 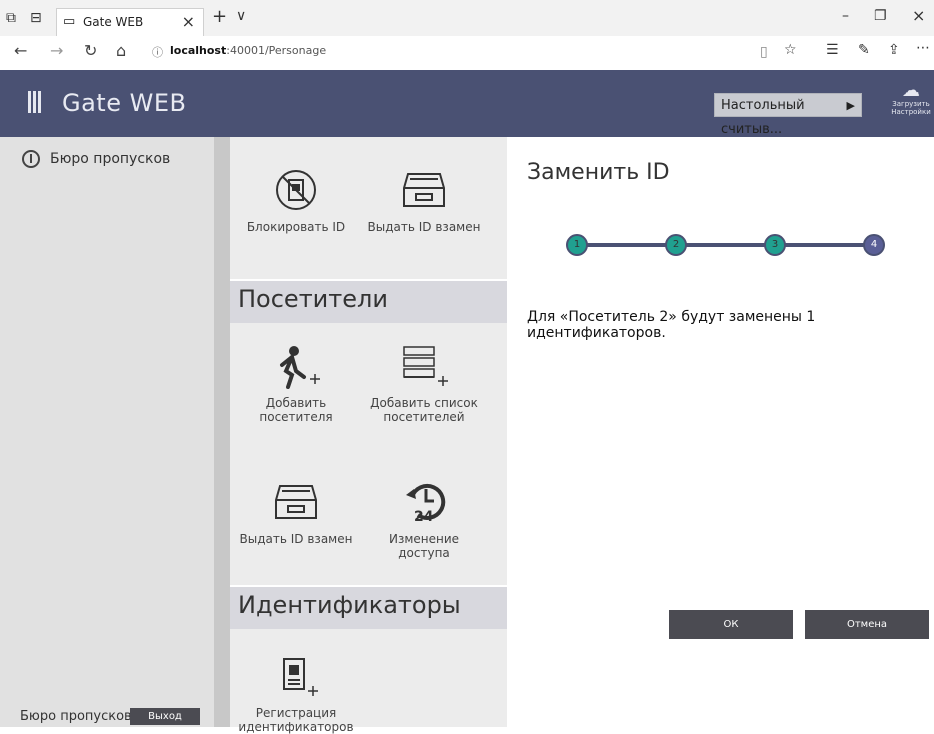 I want to click on section-header-visitors: Посетители, so click(x=368, y=302).